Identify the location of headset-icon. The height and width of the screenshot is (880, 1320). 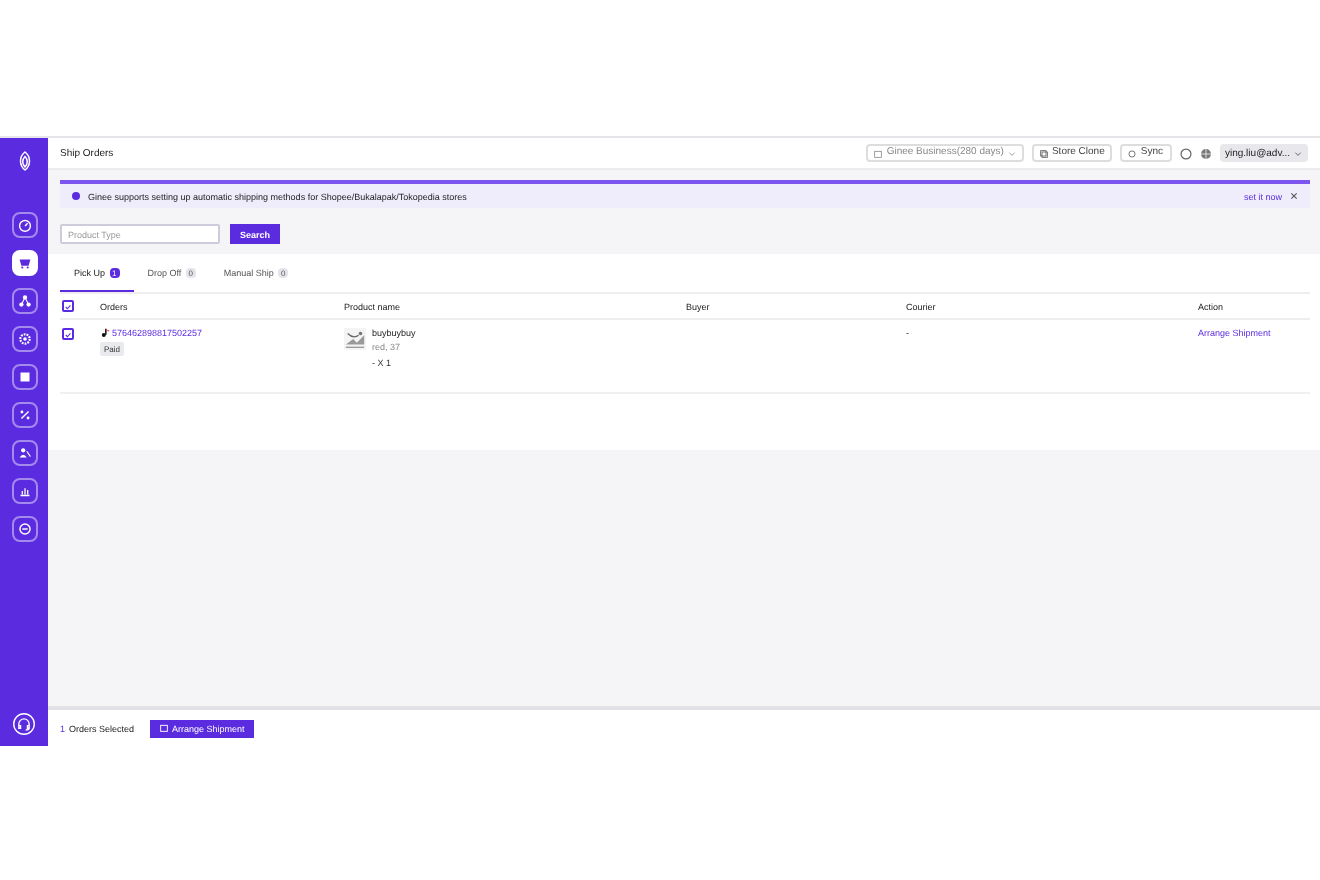
(24, 724).